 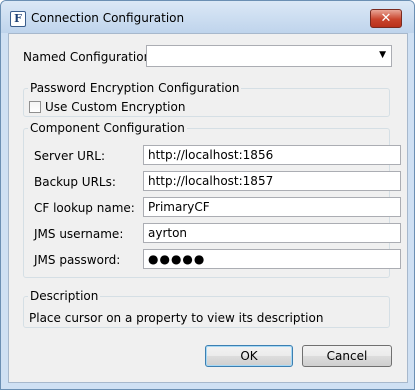 What do you see at coordinates (269, 56) in the screenshot?
I see `named-configuration-select: ▼` at bounding box center [269, 56].